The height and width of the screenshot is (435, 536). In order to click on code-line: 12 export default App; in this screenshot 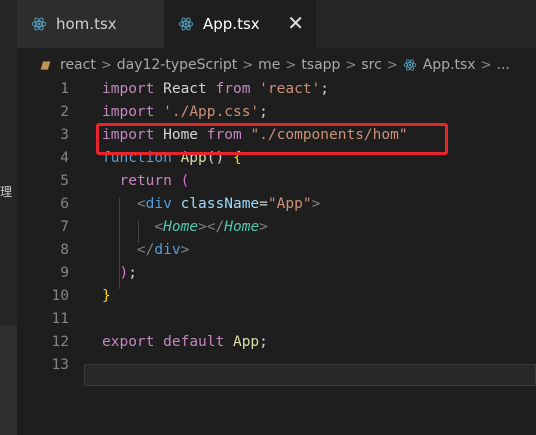, I will do `click(276, 342)`.